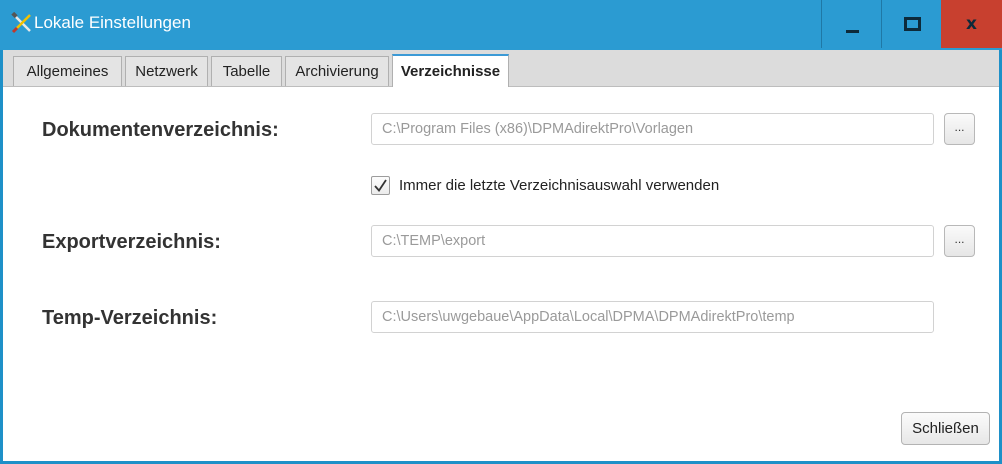 This screenshot has height=464, width=1002. I want to click on maximize-icon, so click(912, 24).